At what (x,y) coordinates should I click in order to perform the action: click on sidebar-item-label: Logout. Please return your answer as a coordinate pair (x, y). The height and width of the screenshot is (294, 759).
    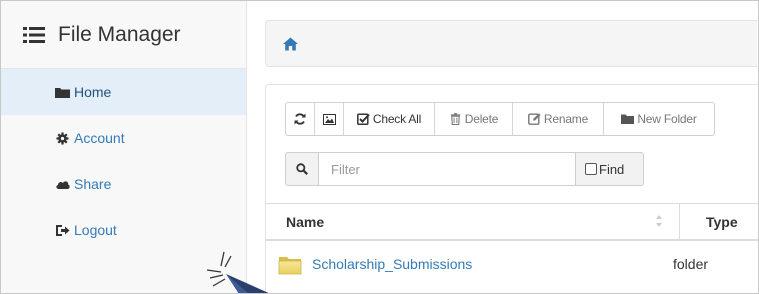
    Looking at the image, I should click on (95, 230).